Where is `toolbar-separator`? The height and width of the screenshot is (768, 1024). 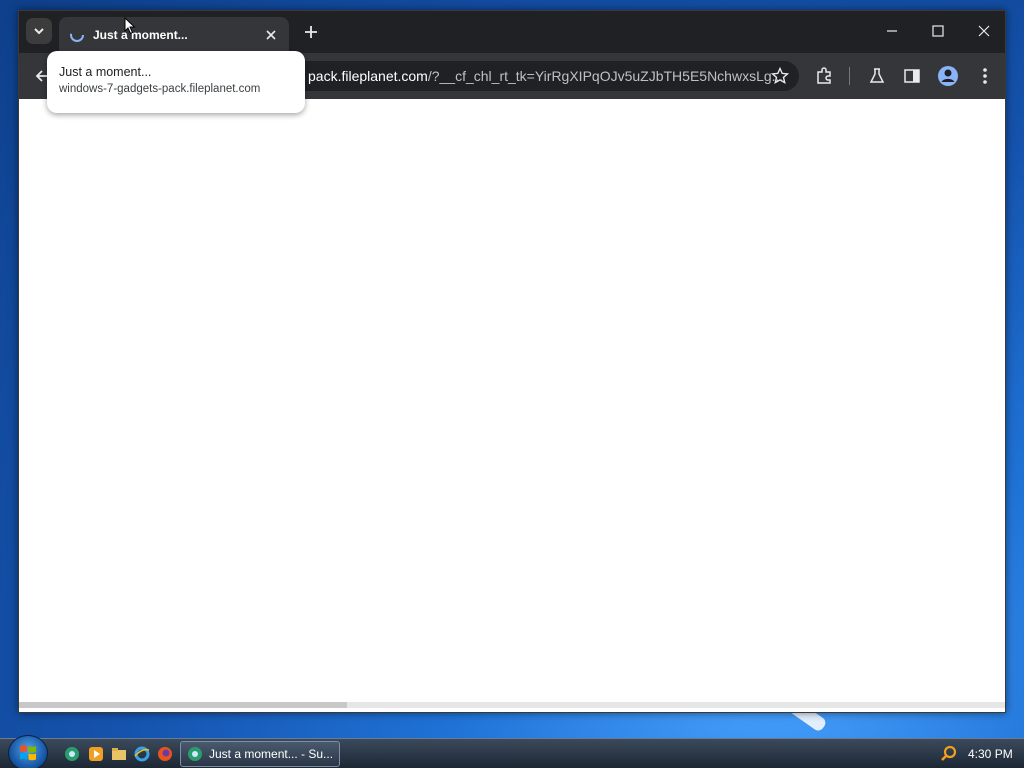
toolbar-separator is located at coordinates (849, 76).